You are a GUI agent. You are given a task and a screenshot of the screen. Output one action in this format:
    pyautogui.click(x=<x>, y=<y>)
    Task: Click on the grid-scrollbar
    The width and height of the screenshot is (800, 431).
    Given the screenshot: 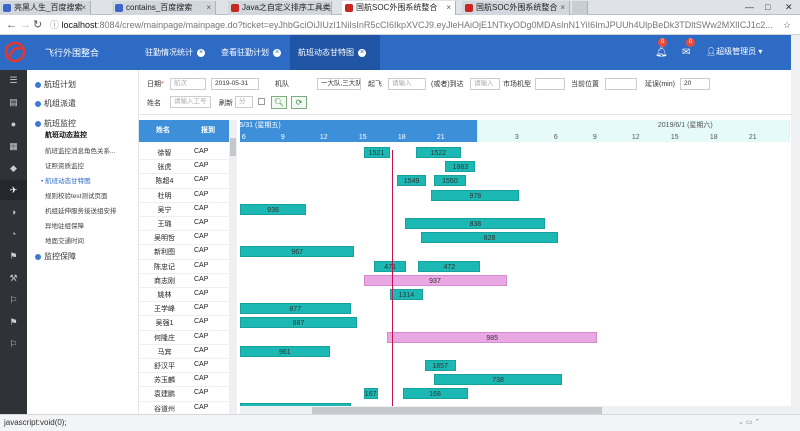 What is the action you would take?
    pyautogui.click(x=233, y=267)
    